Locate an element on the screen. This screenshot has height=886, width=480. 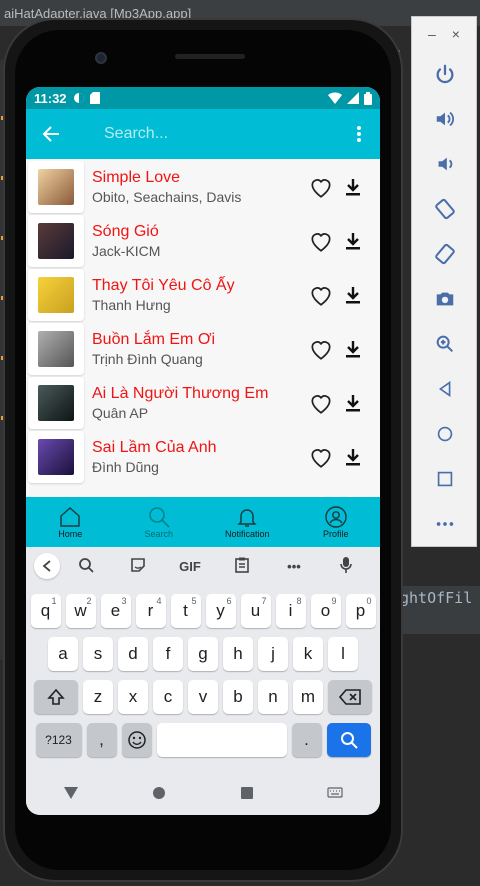
voice-input-button is located at coordinates (346, 566).